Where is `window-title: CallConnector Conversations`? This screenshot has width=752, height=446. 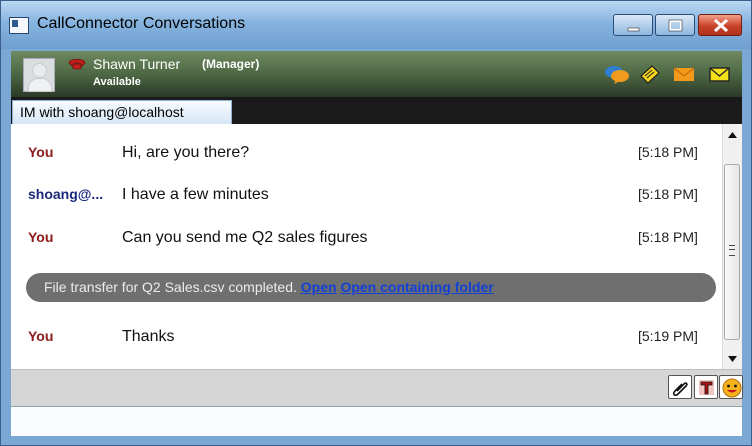 window-title: CallConnector Conversations is located at coordinates (141, 23).